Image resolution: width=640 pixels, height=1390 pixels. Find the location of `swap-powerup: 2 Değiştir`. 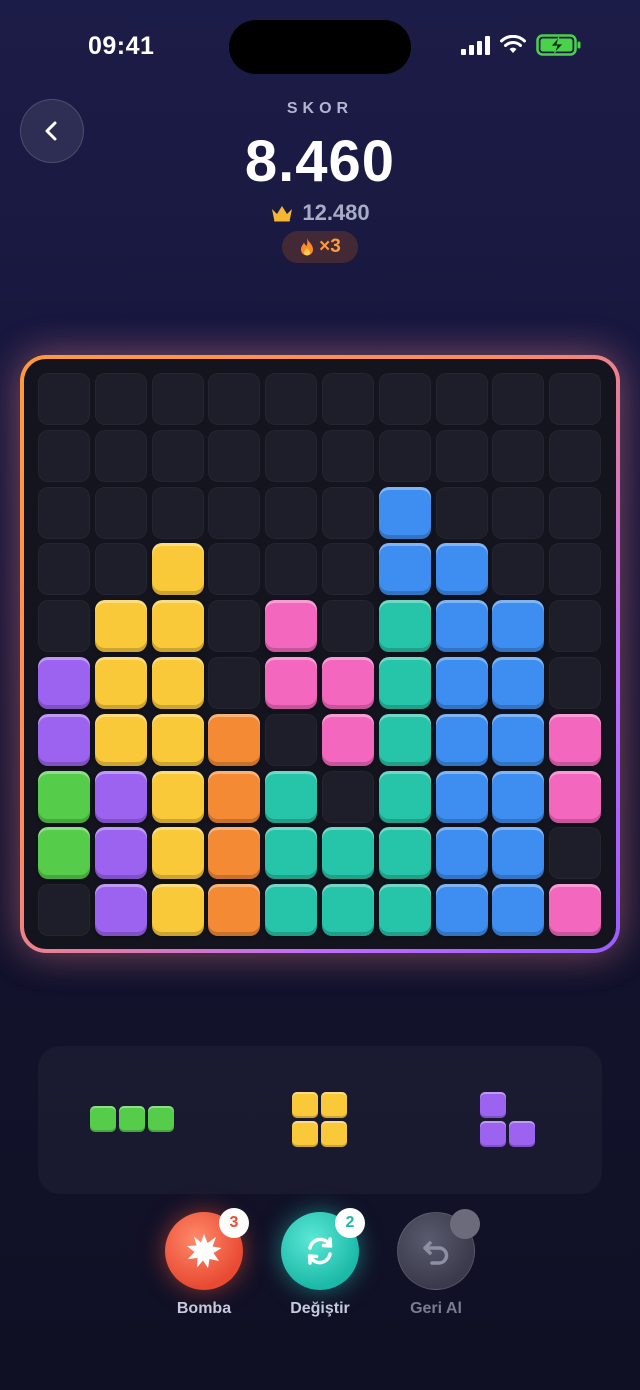

swap-powerup: 2 Değiştir is located at coordinates (322, 1263).